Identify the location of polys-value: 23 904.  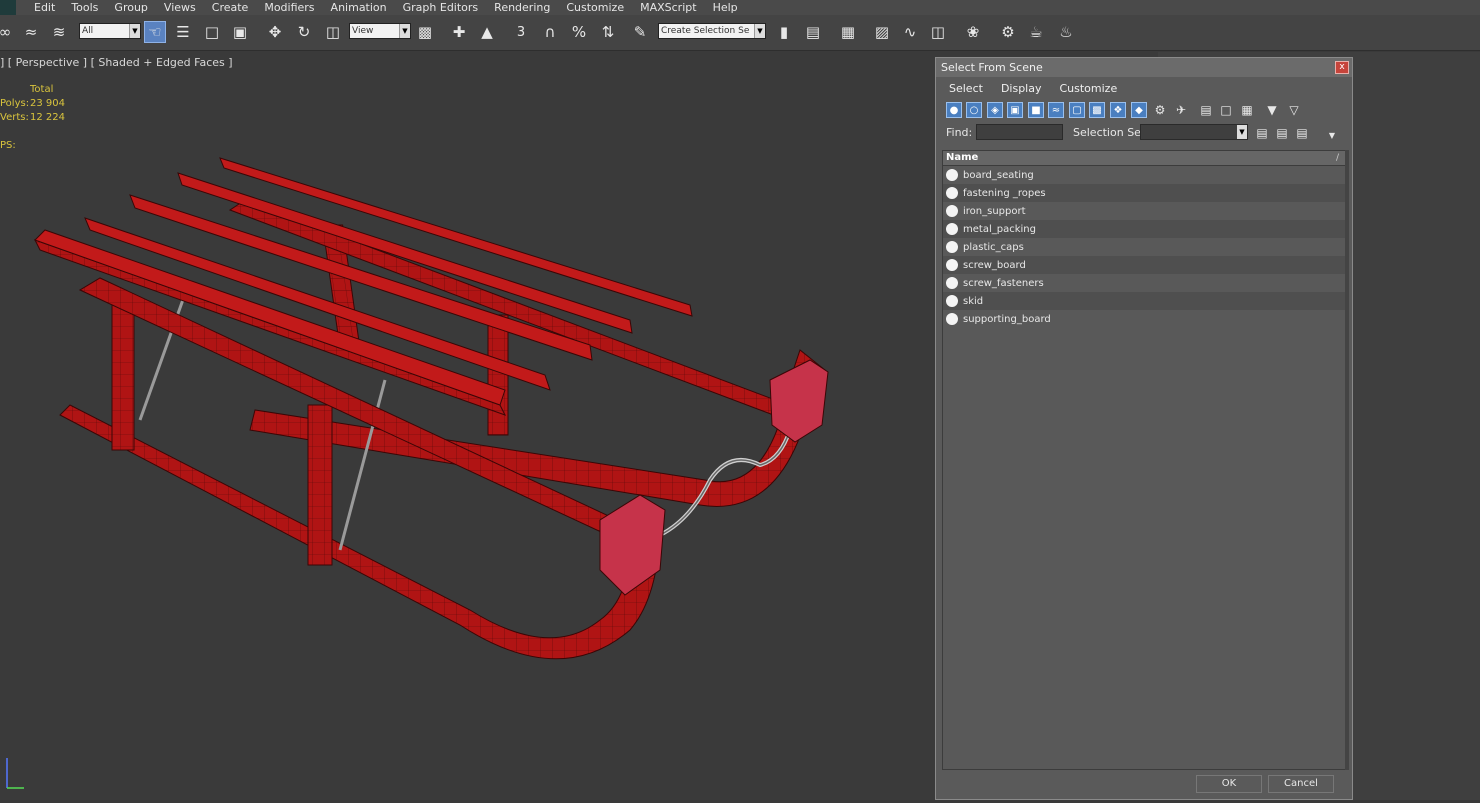
(47, 103).